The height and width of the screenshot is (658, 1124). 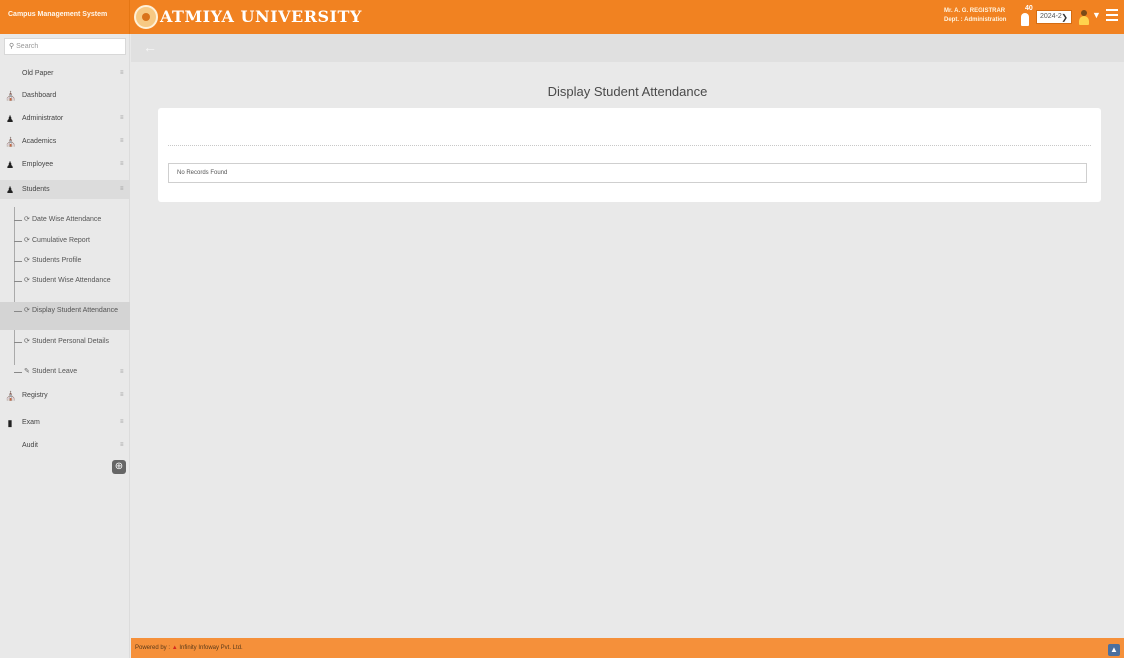 I want to click on sidebar-item-label: Administrator, so click(x=43, y=118).